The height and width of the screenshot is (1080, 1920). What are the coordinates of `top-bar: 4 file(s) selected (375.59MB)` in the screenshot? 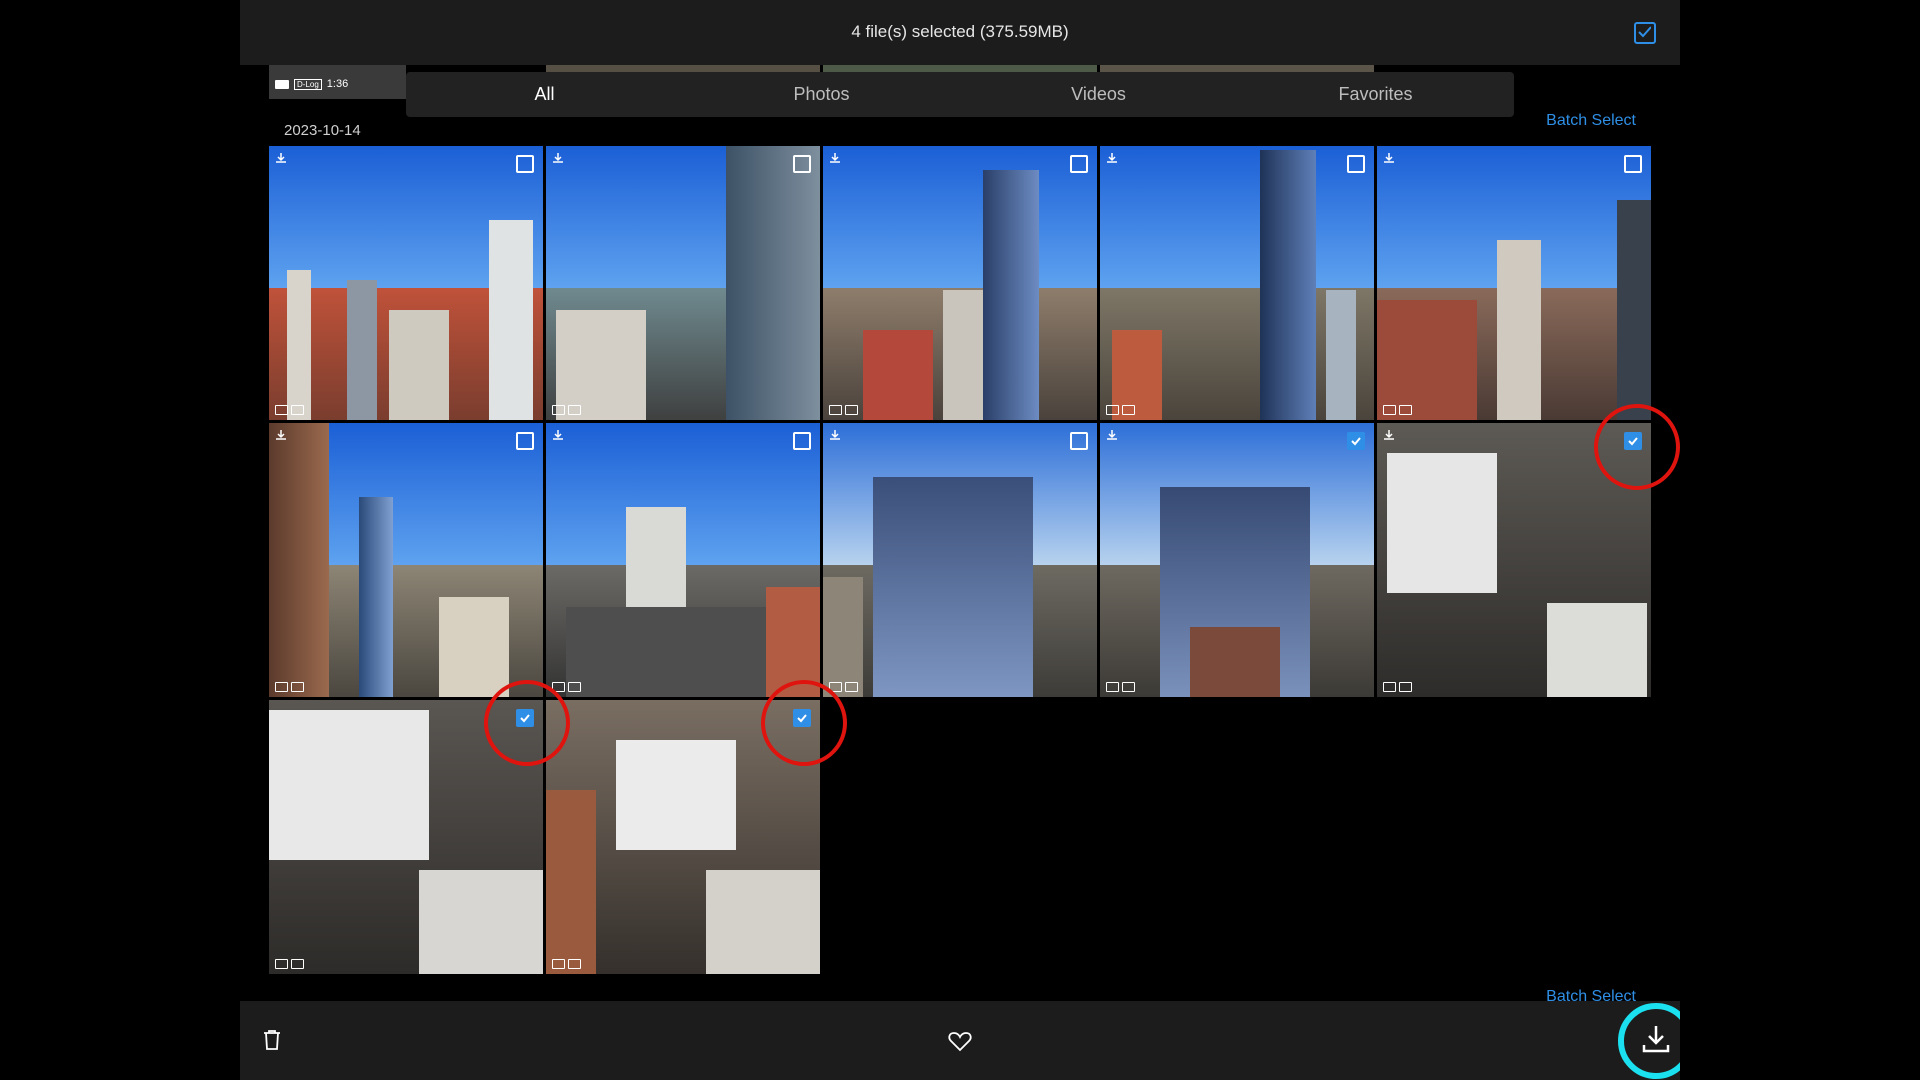 It's located at (960, 32).